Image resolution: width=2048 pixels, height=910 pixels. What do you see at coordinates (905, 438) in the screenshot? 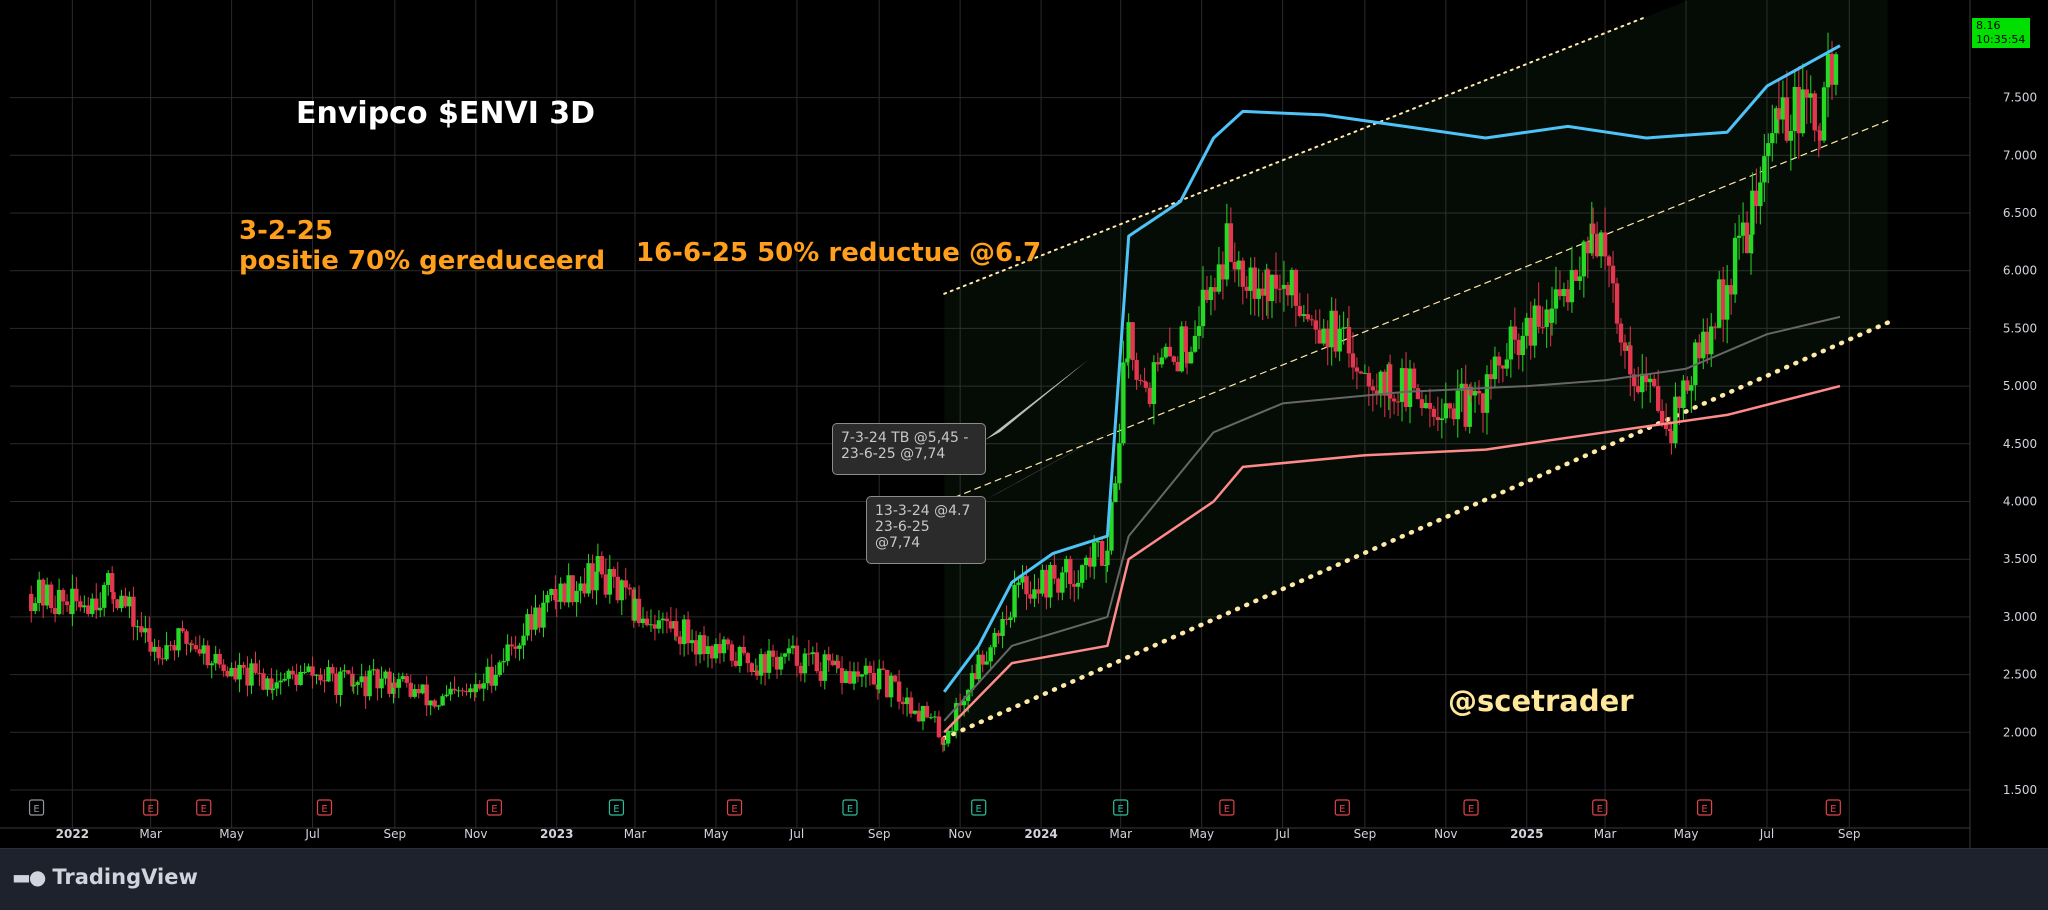
I see `callout-trade-1-line-1: 7-3-24 TB @5,45 -` at bounding box center [905, 438].